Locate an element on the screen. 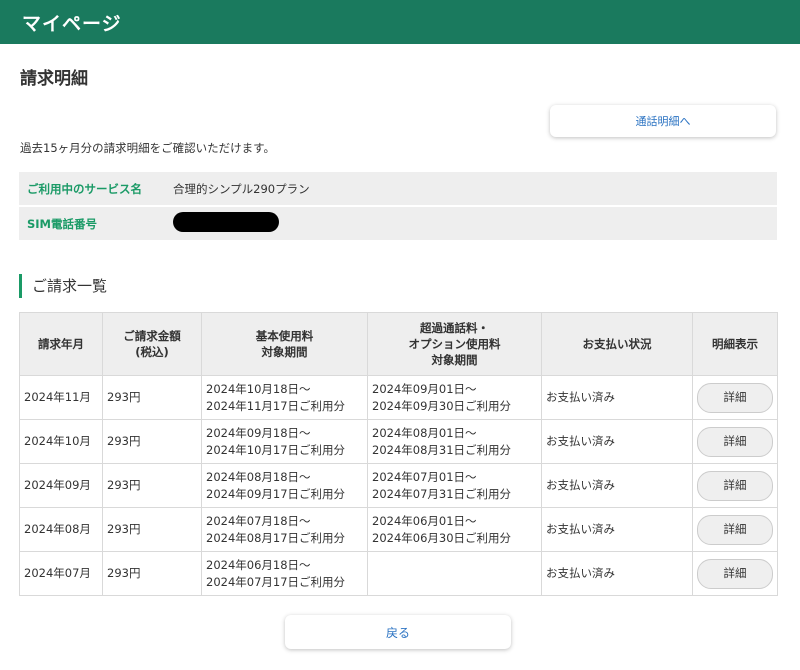 This screenshot has width=800, height=670. header-payment-status: お支払い状況 is located at coordinates (617, 344).